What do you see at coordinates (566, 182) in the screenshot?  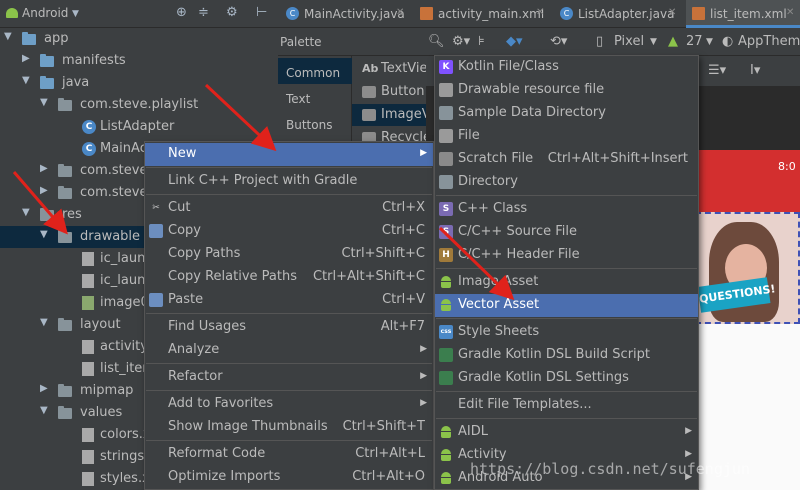 I see `submenu-item: Directory` at bounding box center [566, 182].